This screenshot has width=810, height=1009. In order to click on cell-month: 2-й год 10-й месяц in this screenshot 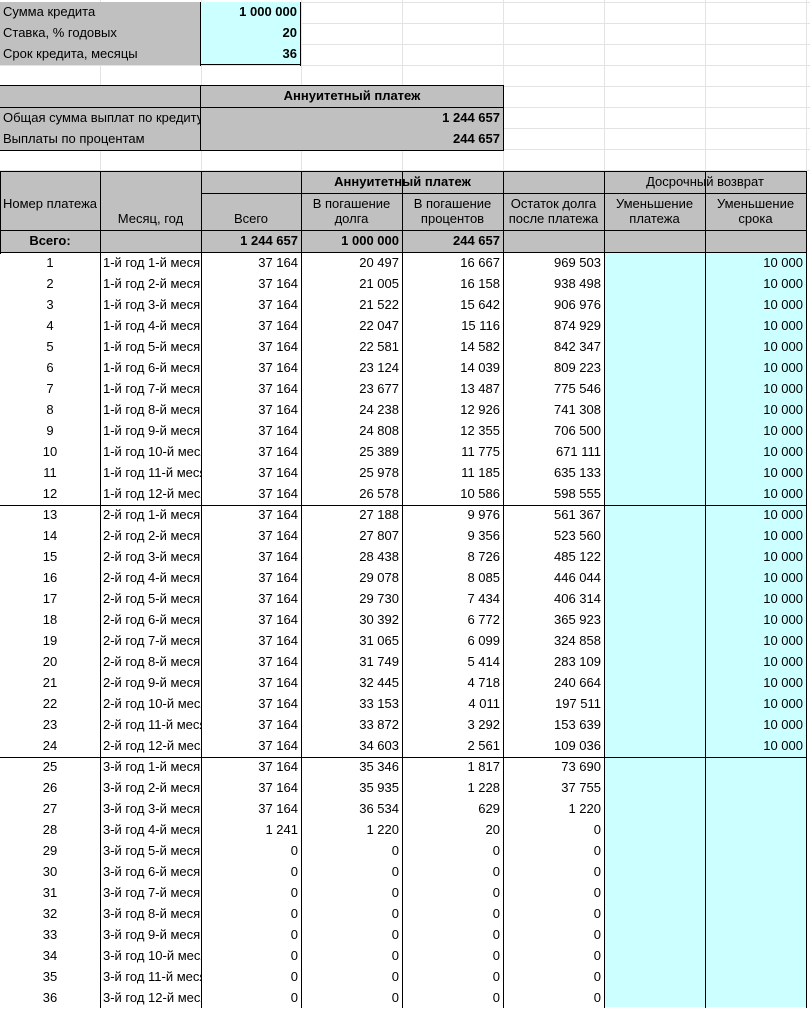, I will do `click(150, 704)`.